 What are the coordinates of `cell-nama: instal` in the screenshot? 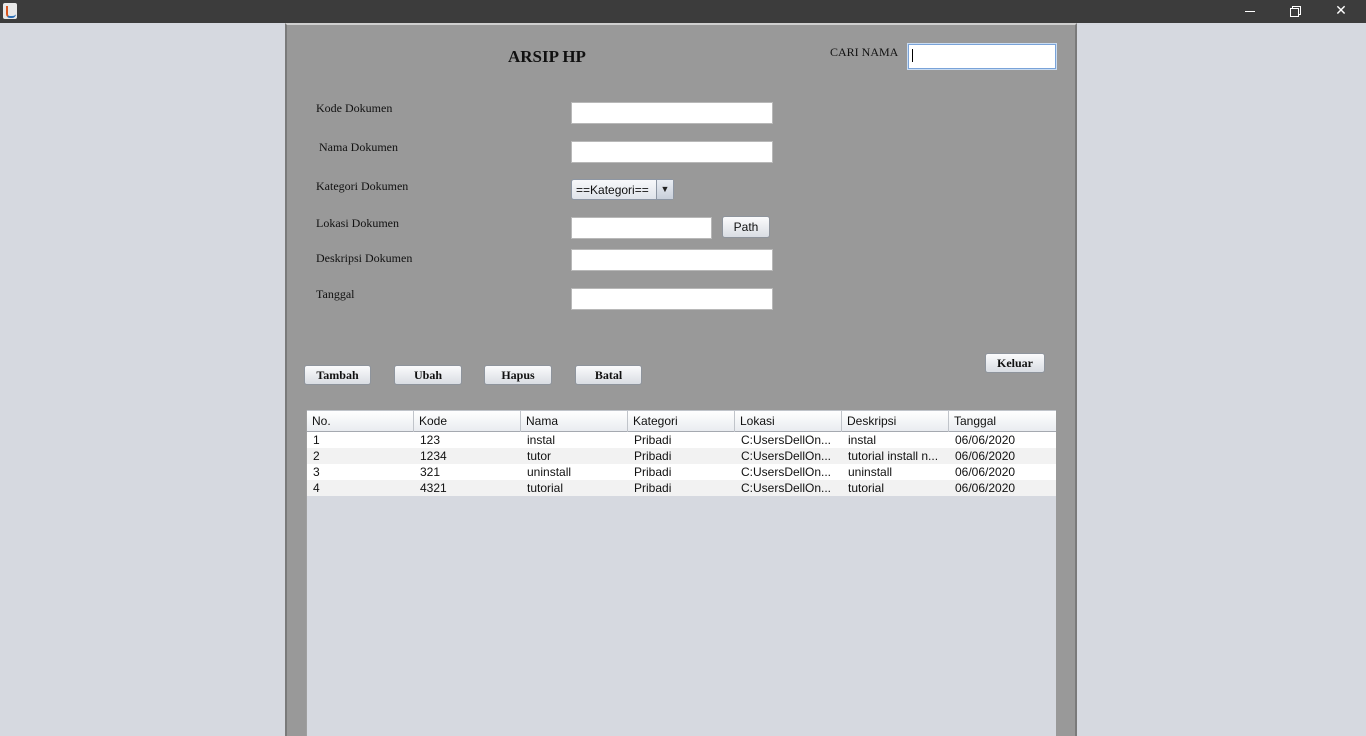 It's located at (541, 440).